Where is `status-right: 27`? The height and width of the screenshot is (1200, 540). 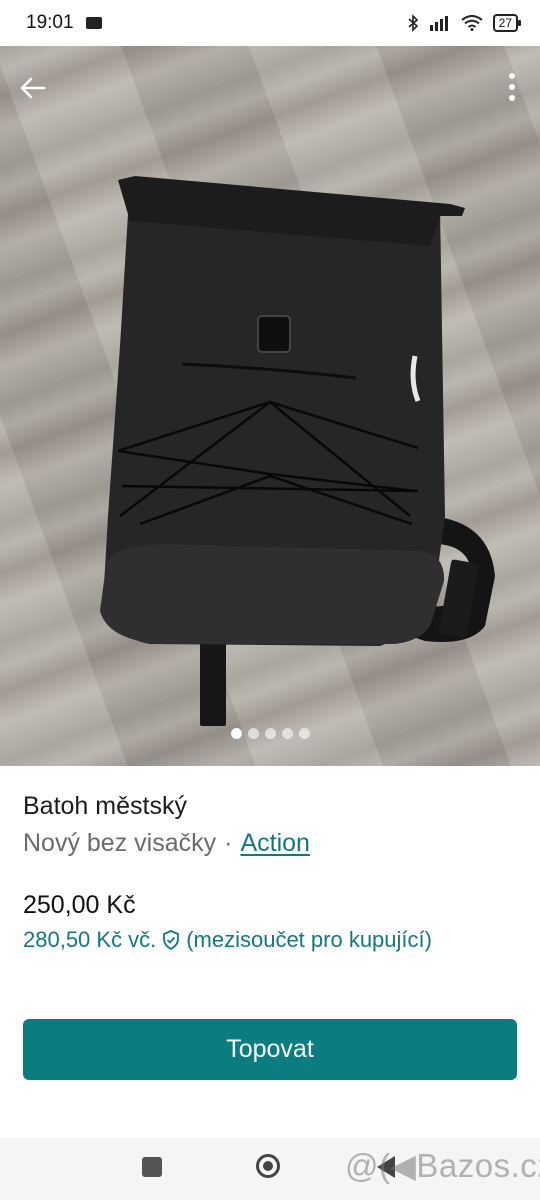 status-right: 27 is located at coordinates (464, 23).